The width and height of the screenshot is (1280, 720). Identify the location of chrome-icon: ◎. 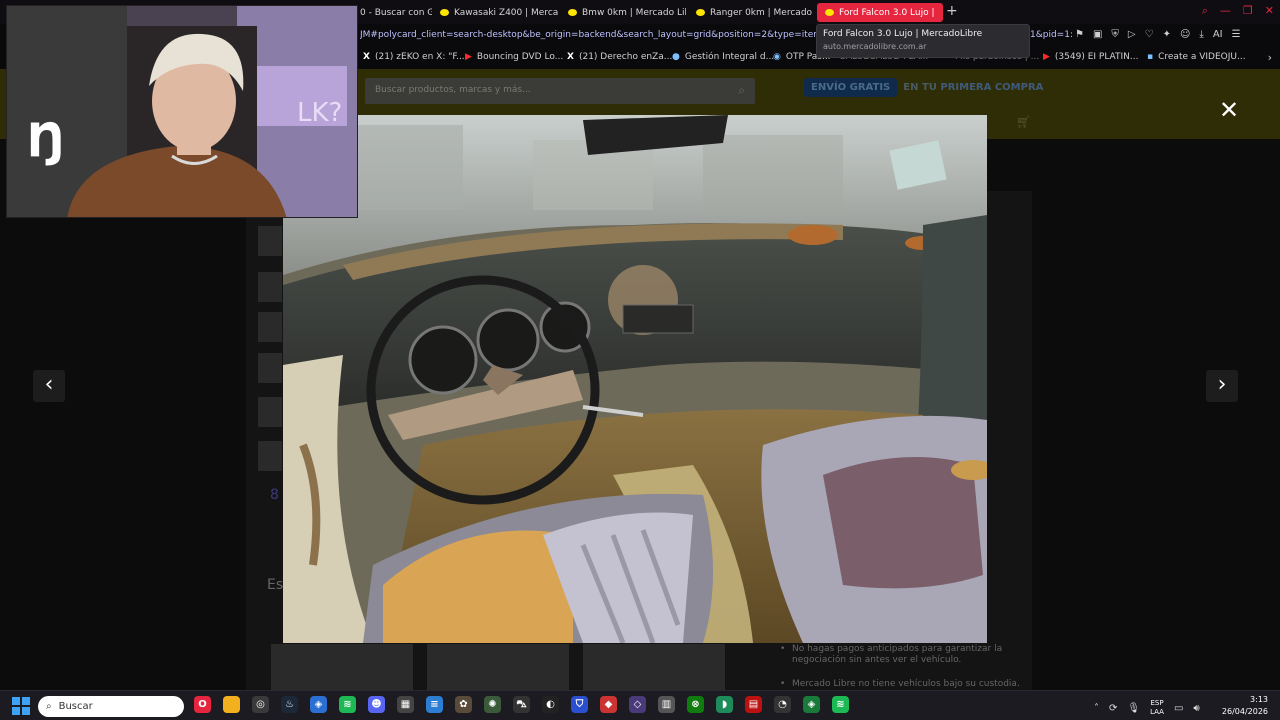
(260, 704).